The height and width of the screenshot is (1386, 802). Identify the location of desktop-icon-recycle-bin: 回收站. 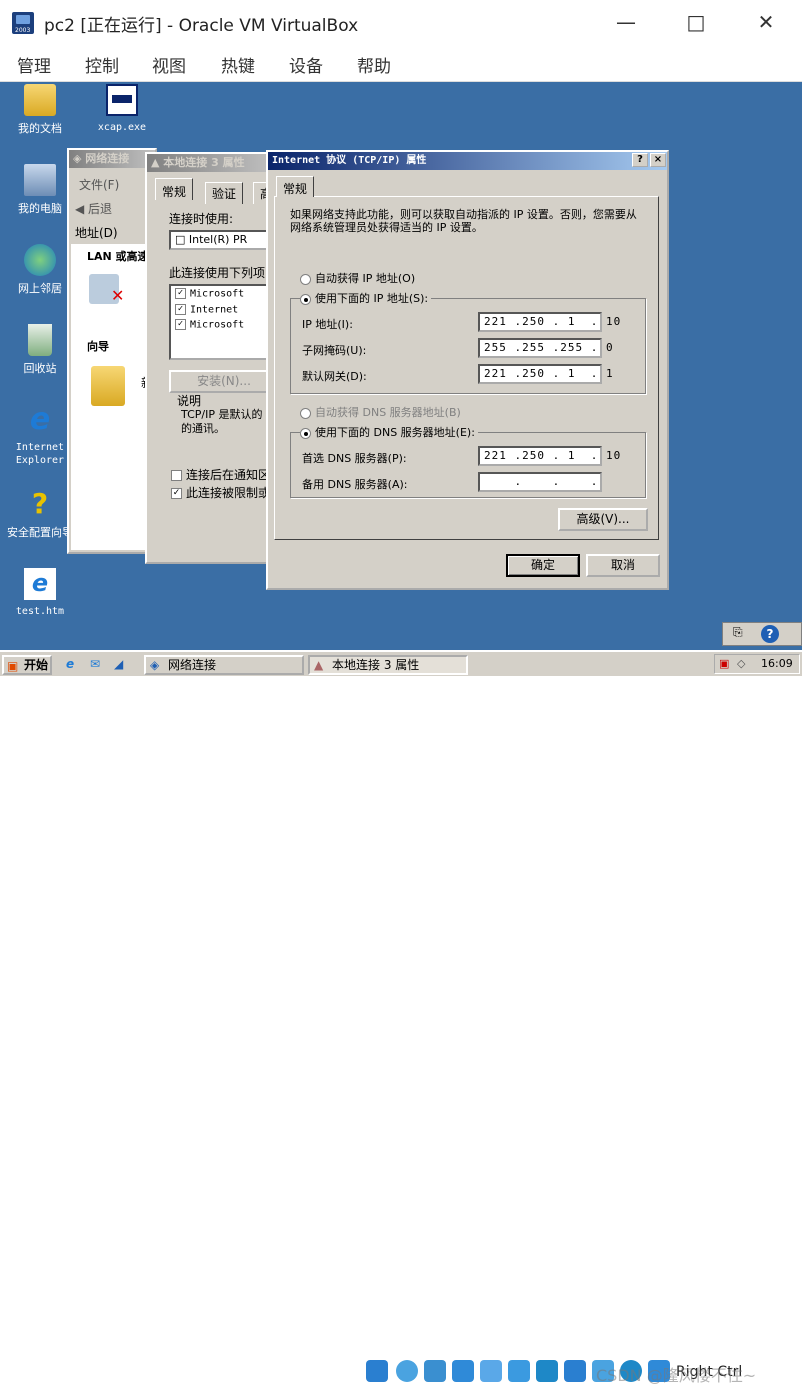
(40, 350).